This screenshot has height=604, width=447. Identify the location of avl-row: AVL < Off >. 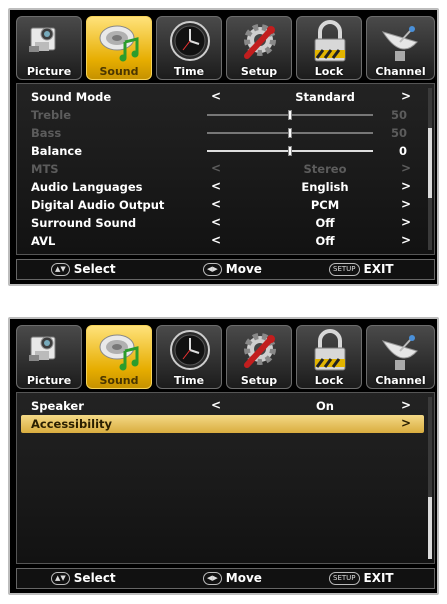
(222, 241).